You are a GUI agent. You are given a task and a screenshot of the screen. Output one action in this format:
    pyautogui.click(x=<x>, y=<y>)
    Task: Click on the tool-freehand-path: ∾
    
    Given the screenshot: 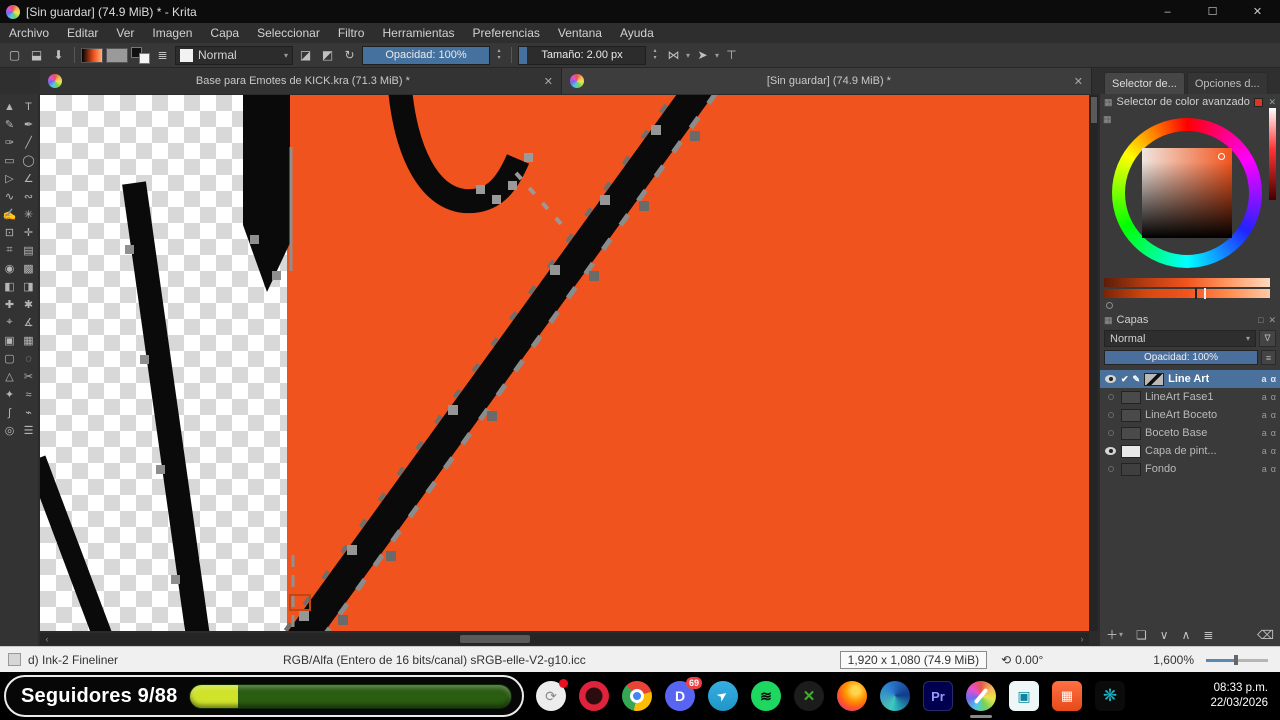 What is the action you would take?
    pyautogui.click(x=28, y=196)
    